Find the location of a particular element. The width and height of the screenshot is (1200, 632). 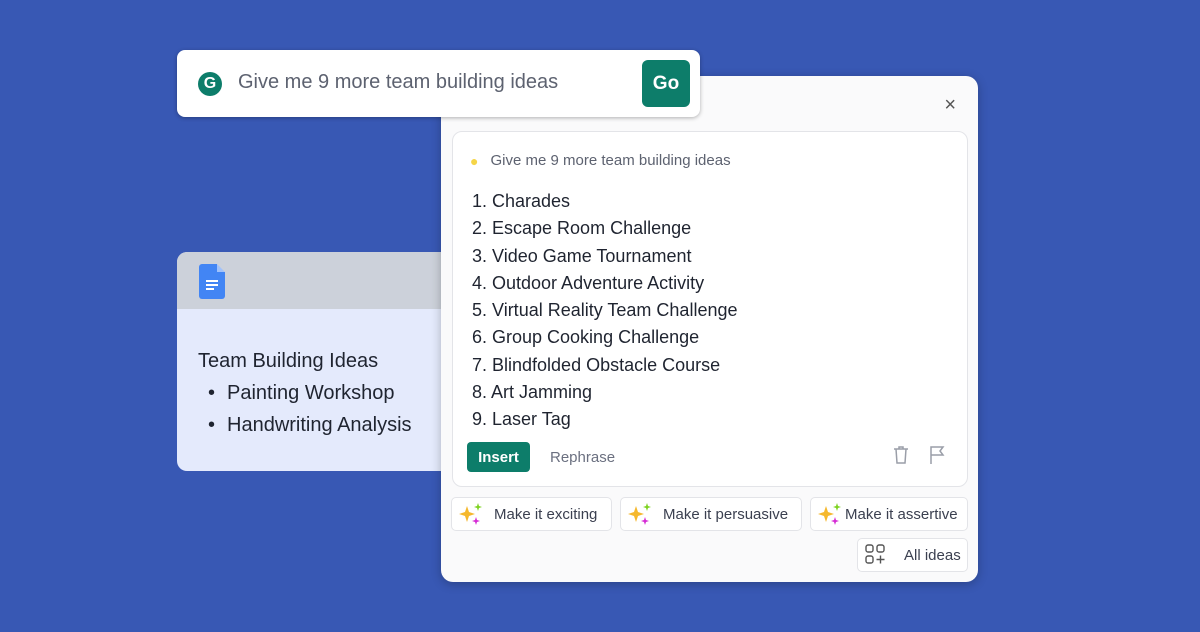

insert-button: Insert is located at coordinates (498, 457).